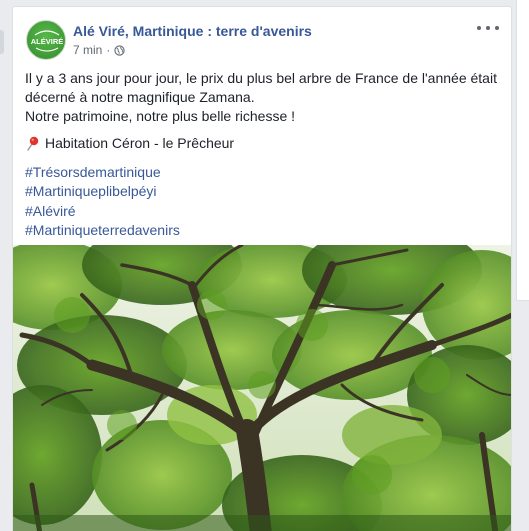 The height and width of the screenshot is (531, 529). Describe the element at coordinates (6, 265) in the screenshot. I see `left-gutter` at that location.